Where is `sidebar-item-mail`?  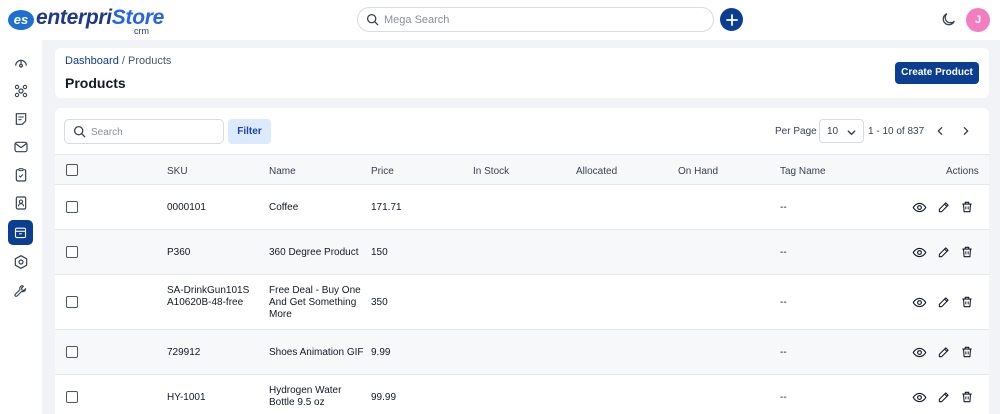
sidebar-item-mail is located at coordinates (20, 146).